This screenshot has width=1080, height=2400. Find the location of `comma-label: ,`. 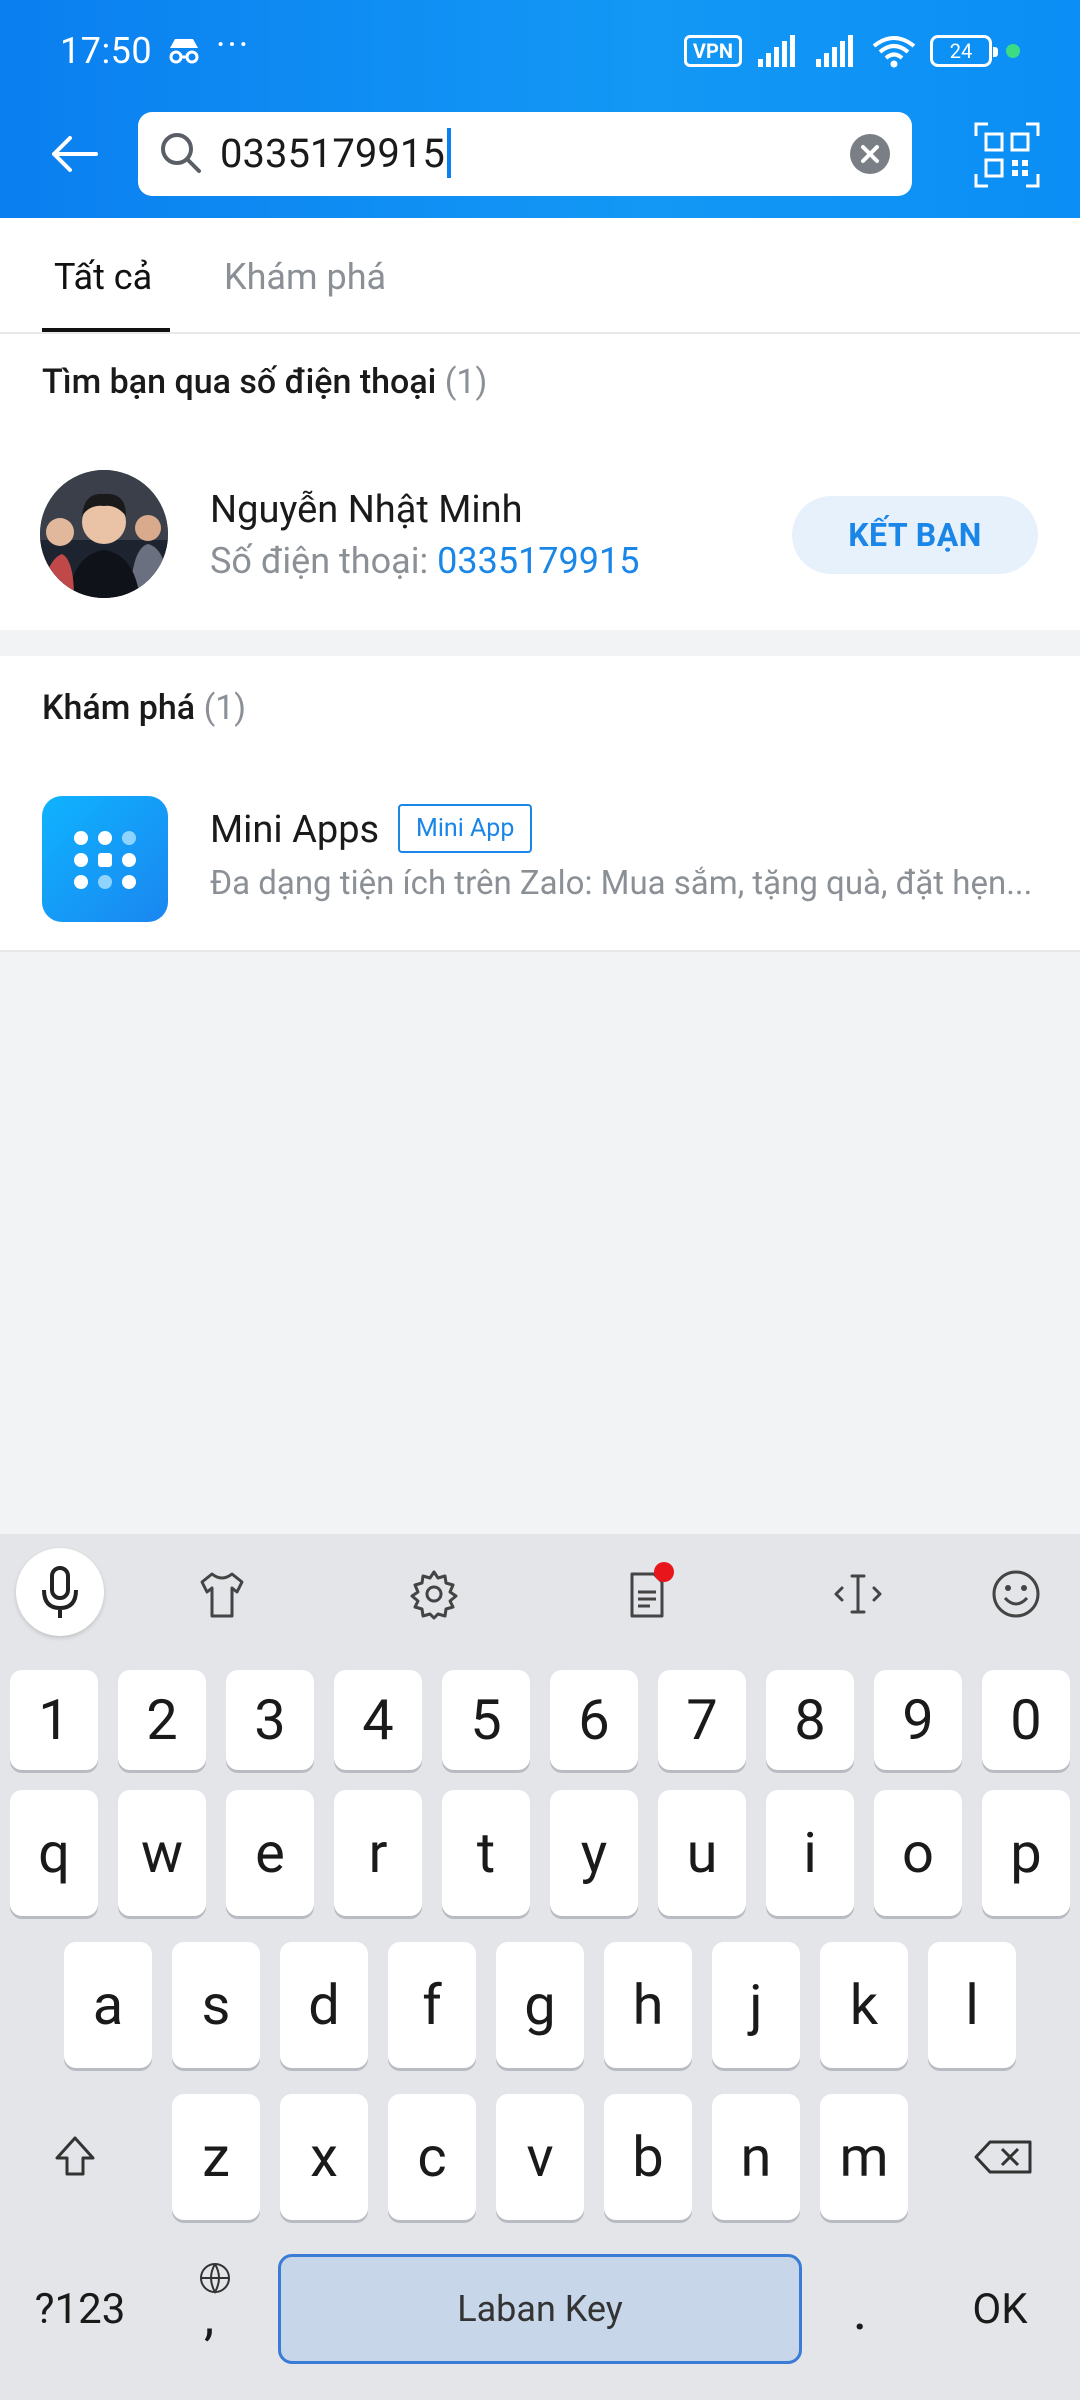

comma-label: , is located at coordinates (209, 2316).